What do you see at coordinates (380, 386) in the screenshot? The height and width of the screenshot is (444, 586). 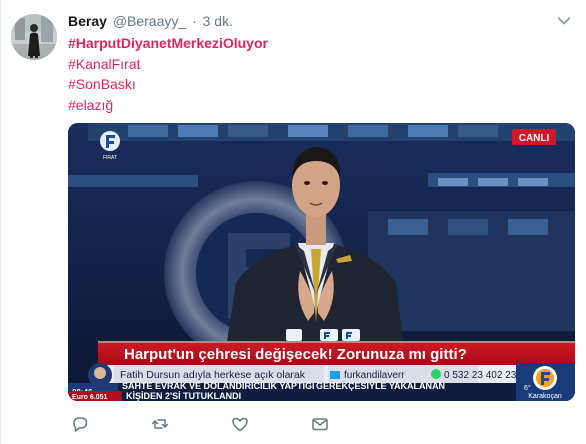 I see `ticker-top-right: GEREKÇESİYLE YAKALANAN` at bounding box center [380, 386].